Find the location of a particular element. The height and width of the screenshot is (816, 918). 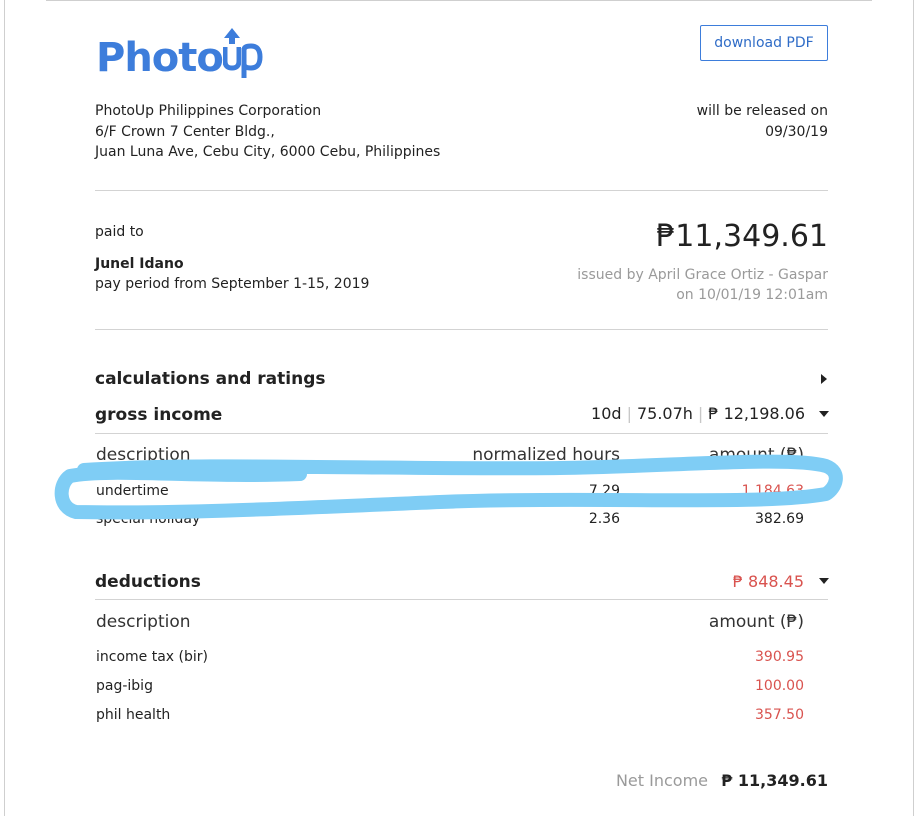

page-top-border is located at coordinates (459, 0).